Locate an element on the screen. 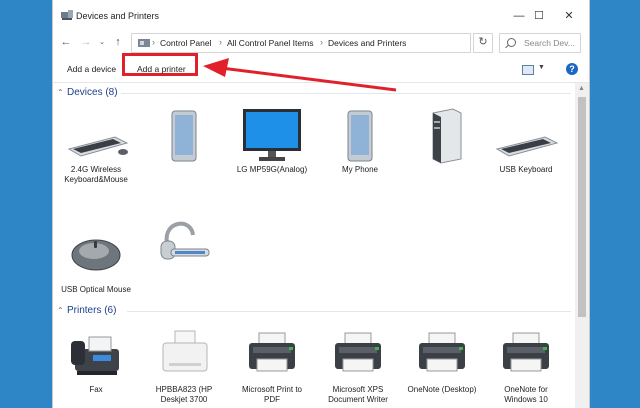  scrollbar-thumb is located at coordinates (582, 207).